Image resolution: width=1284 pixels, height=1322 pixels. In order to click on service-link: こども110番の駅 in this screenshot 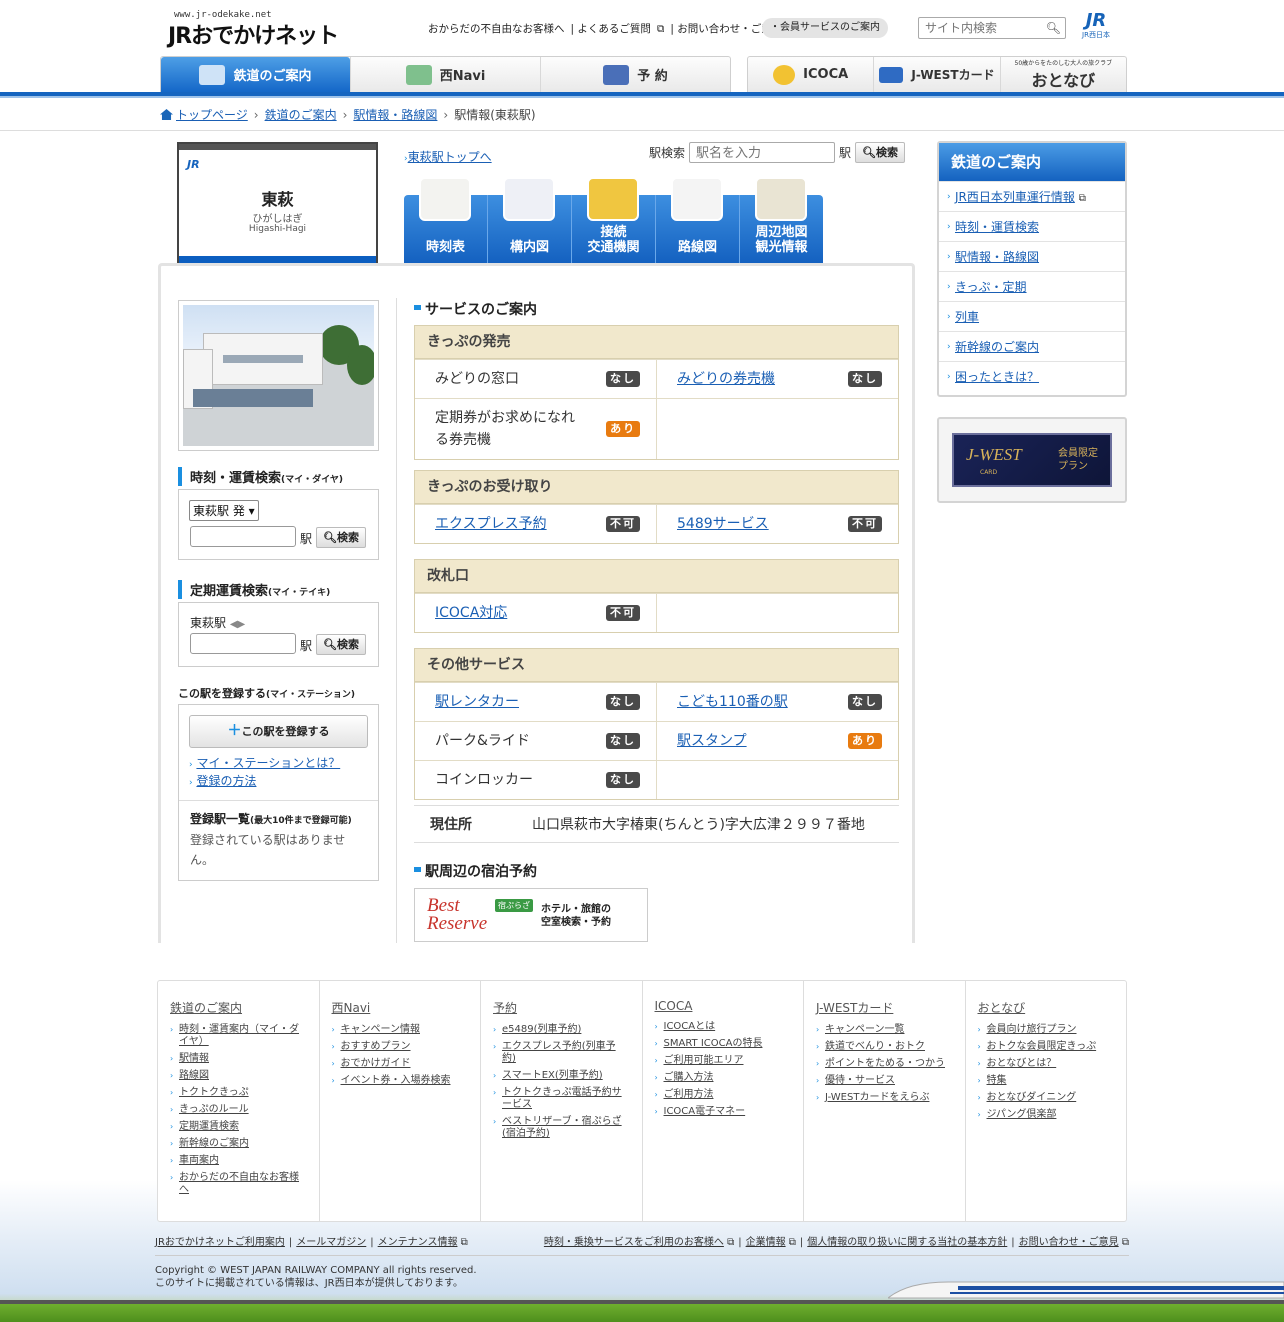, I will do `click(732, 702)`.